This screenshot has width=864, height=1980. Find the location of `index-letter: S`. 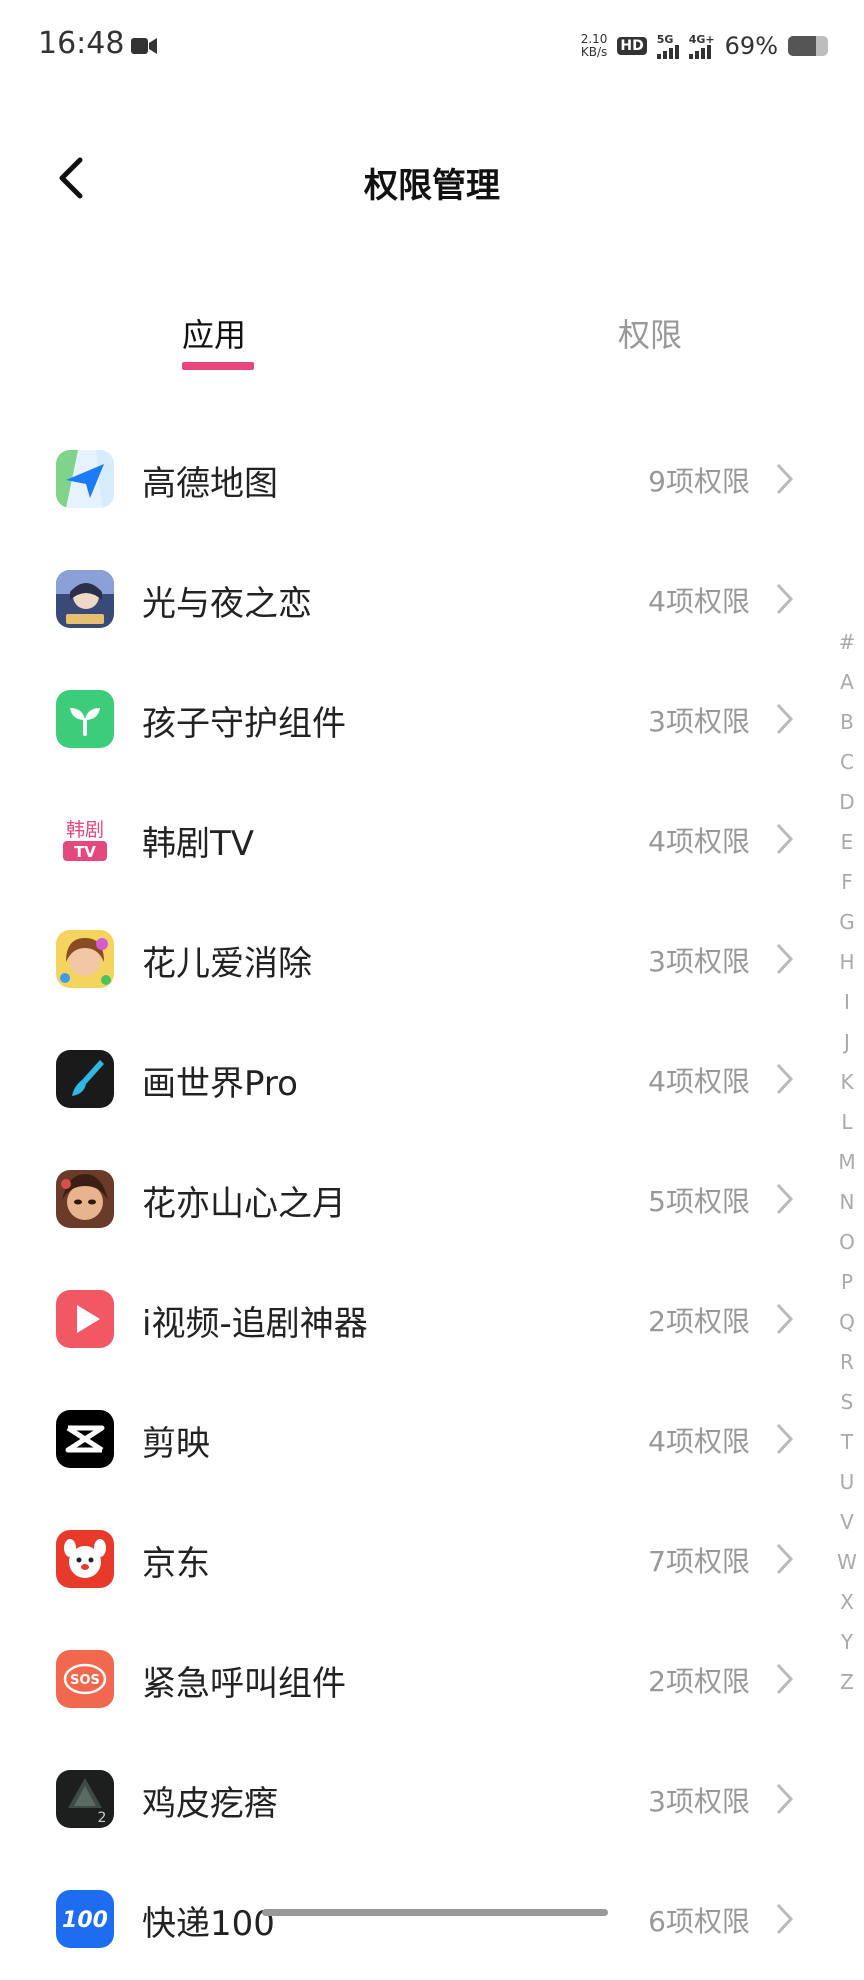

index-letter: S is located at coordinates (847, 1402).